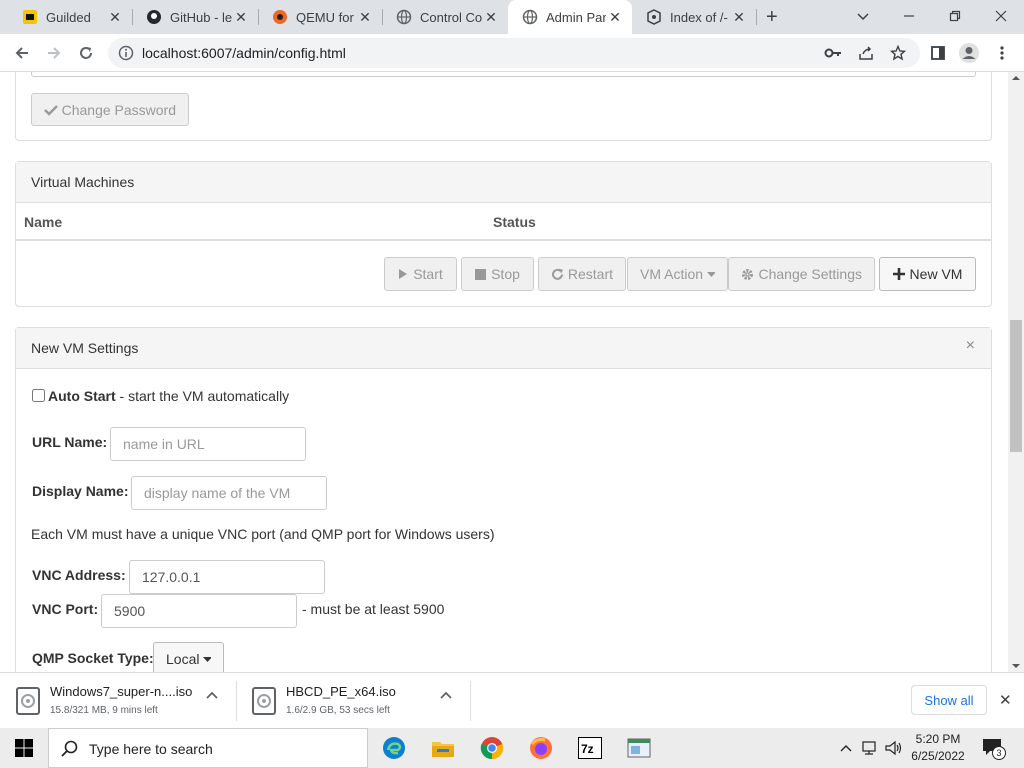  I want to click on site-info-icon, so click(126, 54).